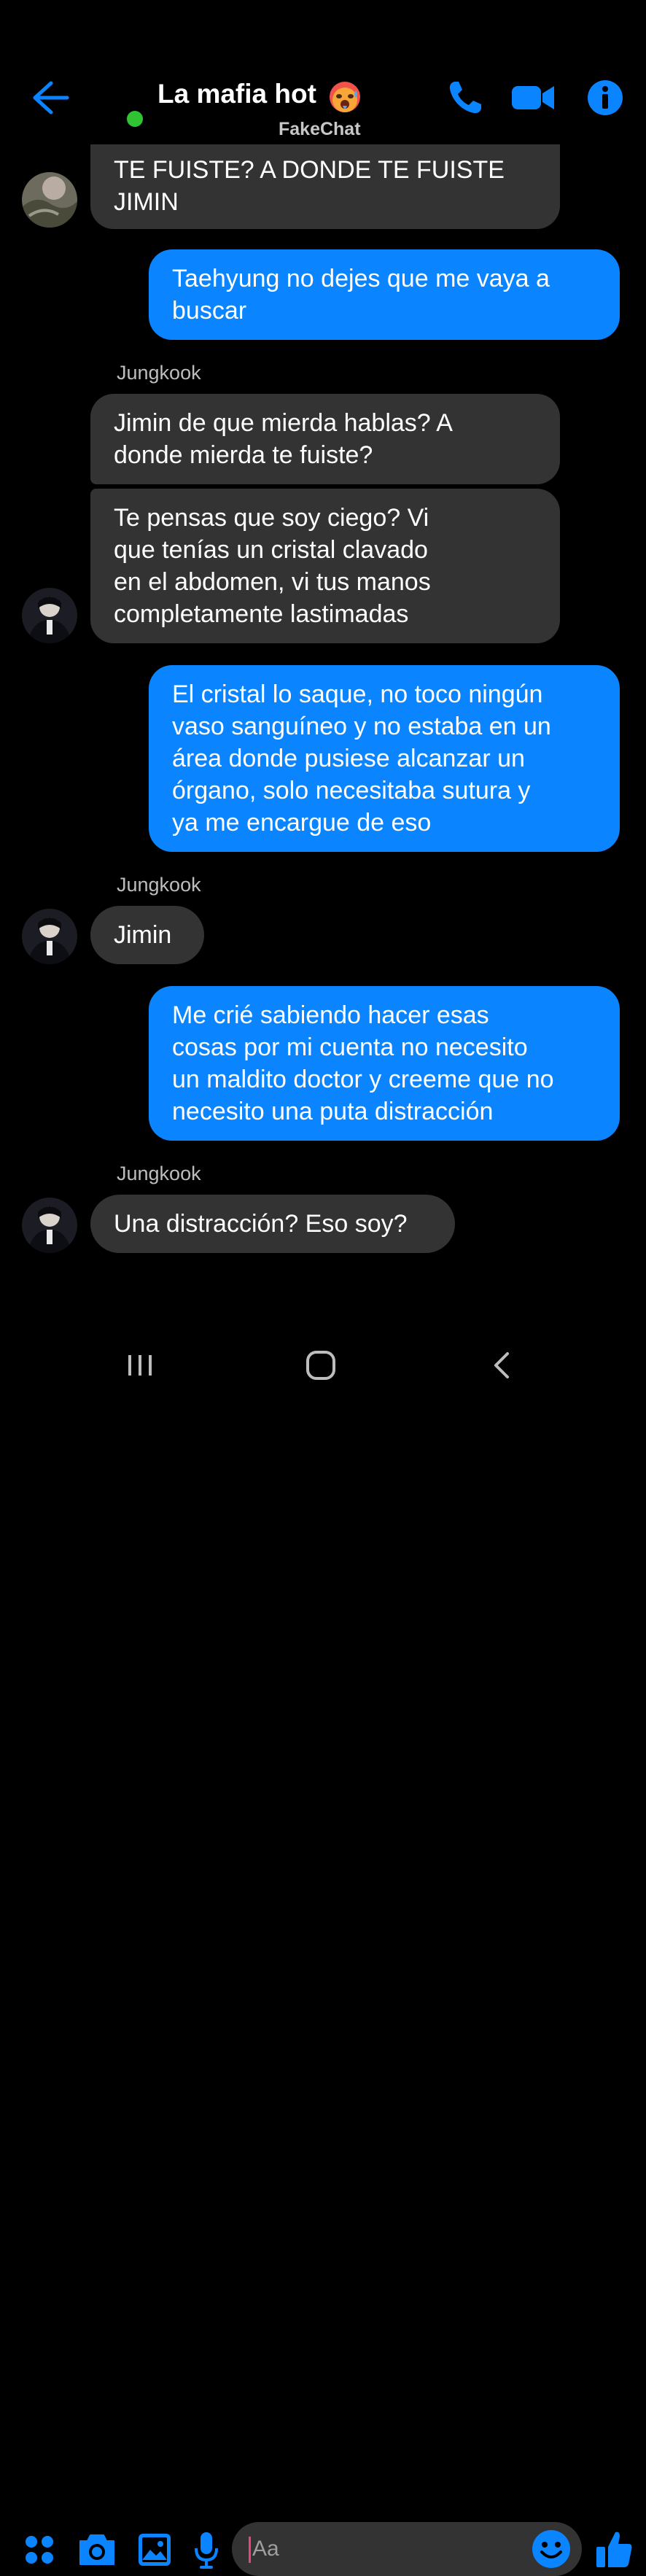 This screenshot has width=646, height=2576. What do you see at coordinates (250, 2550) in the screenshot?
I see `text-cursor` at bounding box center [250, 2550].